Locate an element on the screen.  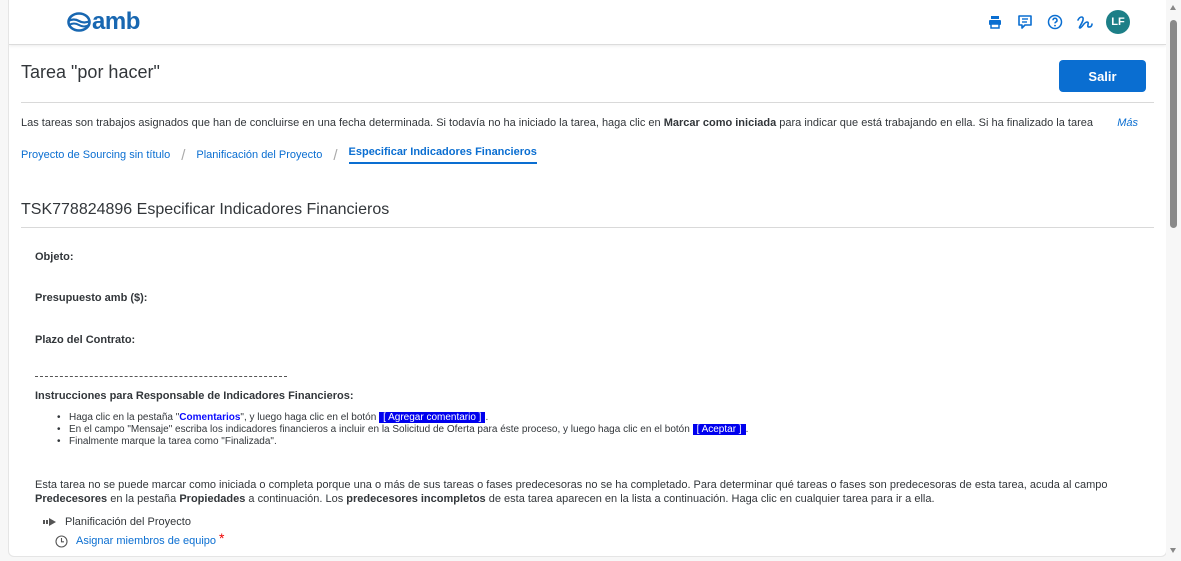
field-objeto: Objeto: is located at coordinates (54, 257).